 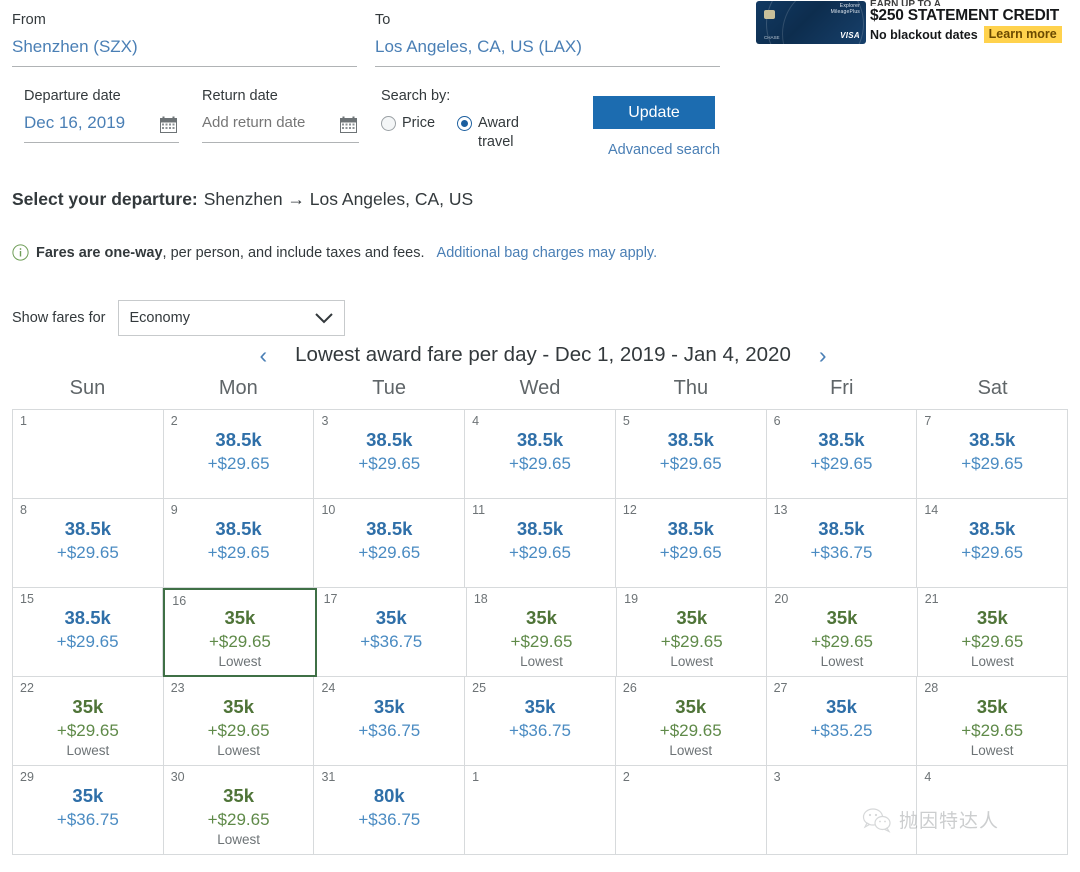 What do you see at coordinates (465, 123) in the screenshot?
I see `radio-award-travel-icon` at bounding box center [465, 123].